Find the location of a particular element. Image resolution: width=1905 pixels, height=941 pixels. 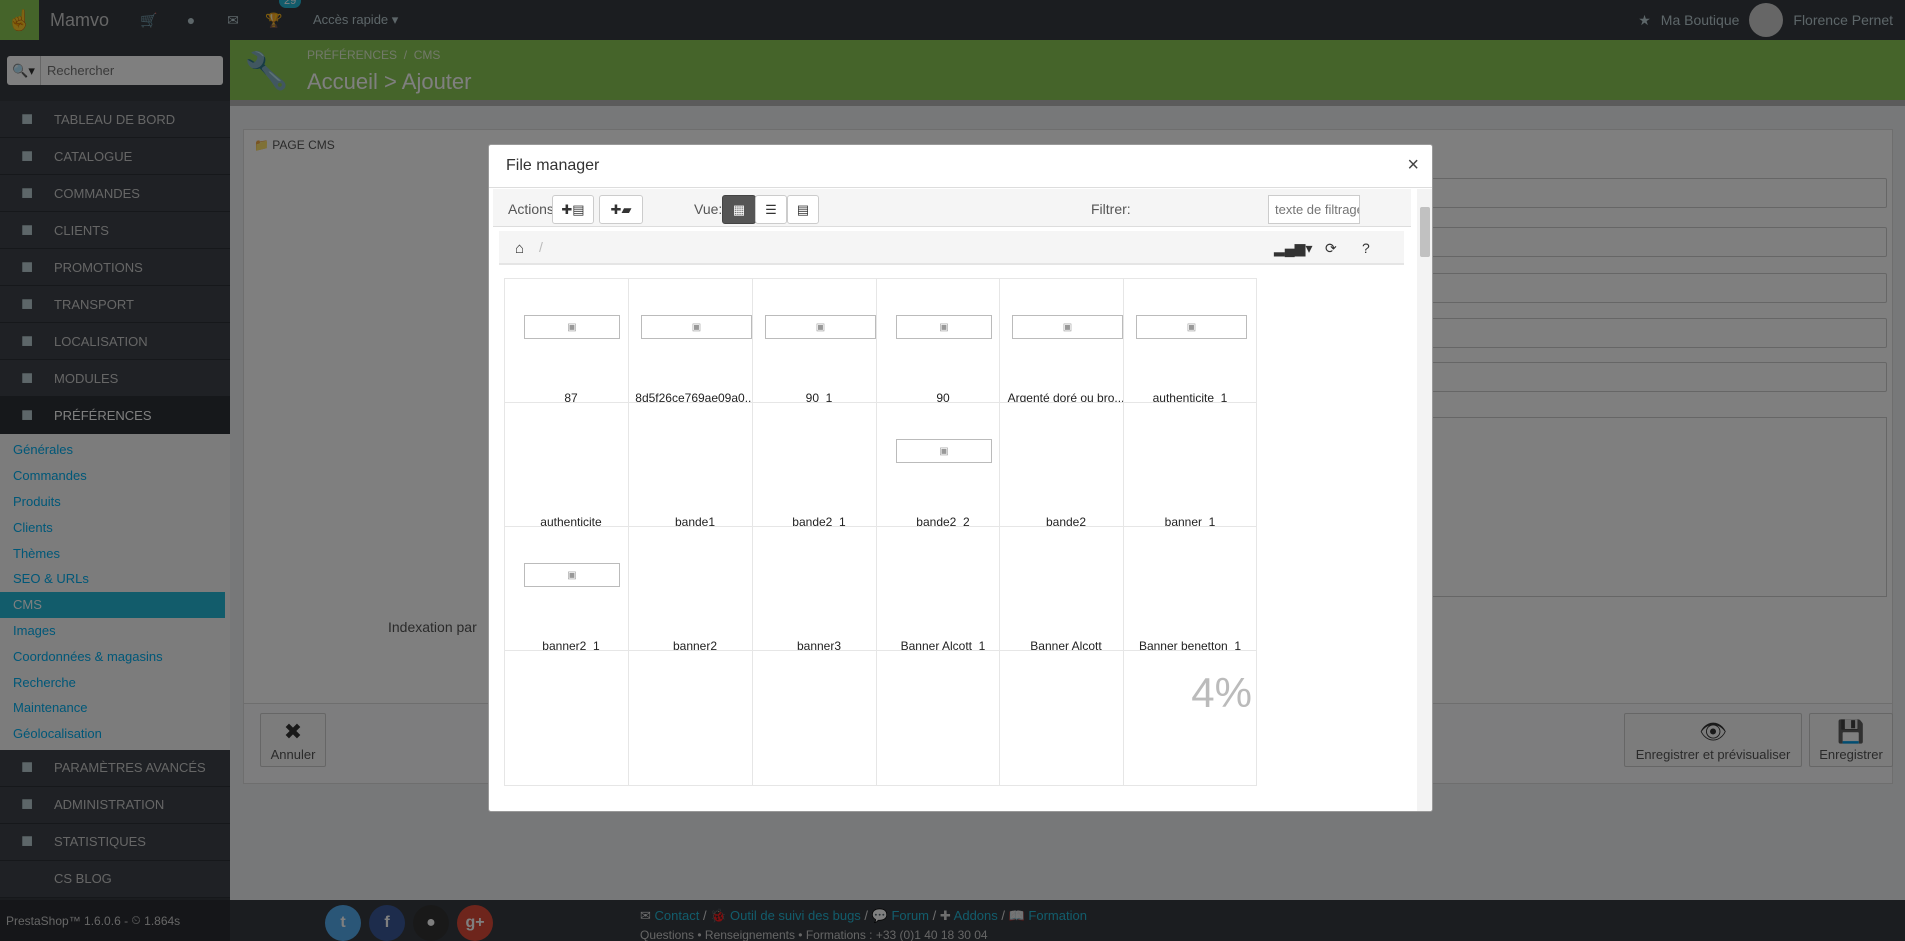

file-toolbar: Actions: ✚▤ ✚▰ Vue: ▦ ☰ ▤ Filtrer: is located at coordinates (952, 208).